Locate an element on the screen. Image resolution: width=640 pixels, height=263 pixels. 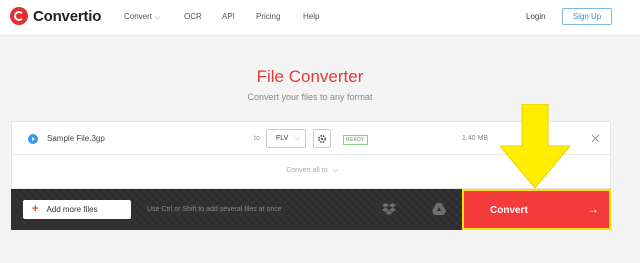
convert-label: Convert is located at coordinates (509, 210).